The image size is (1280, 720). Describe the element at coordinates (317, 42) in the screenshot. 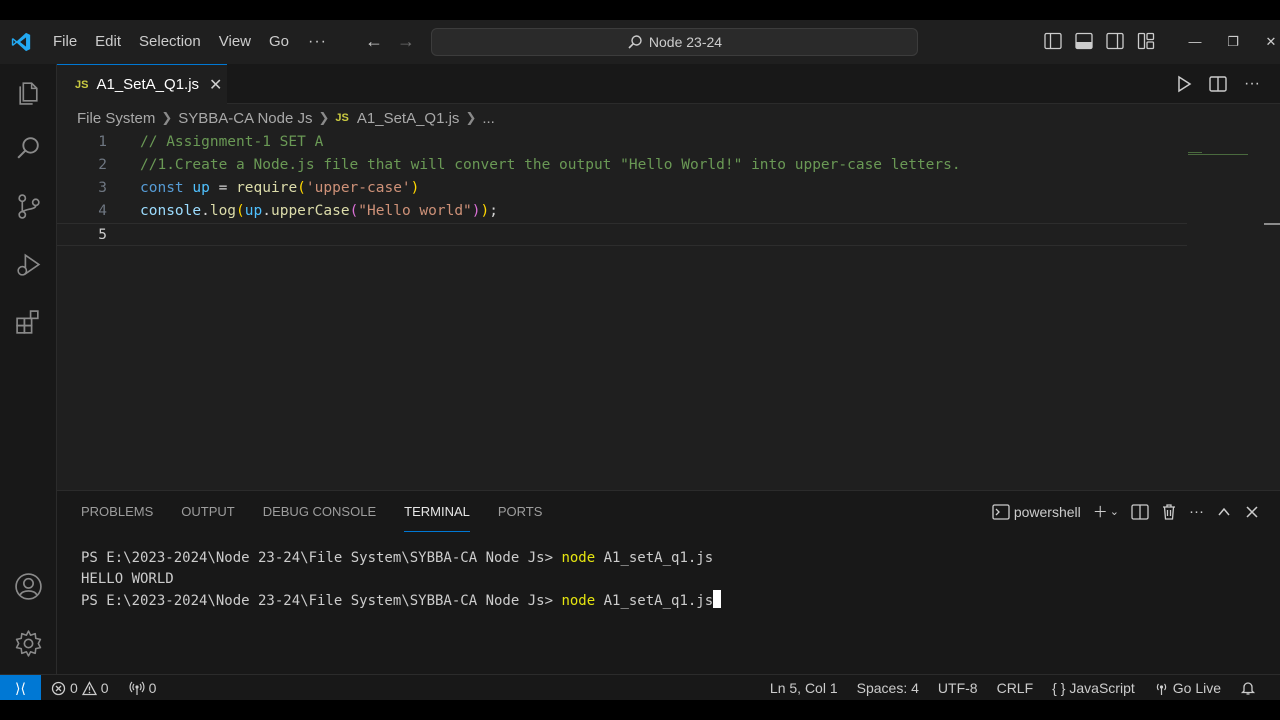

I see `menu-more-icon: ···` at that location.